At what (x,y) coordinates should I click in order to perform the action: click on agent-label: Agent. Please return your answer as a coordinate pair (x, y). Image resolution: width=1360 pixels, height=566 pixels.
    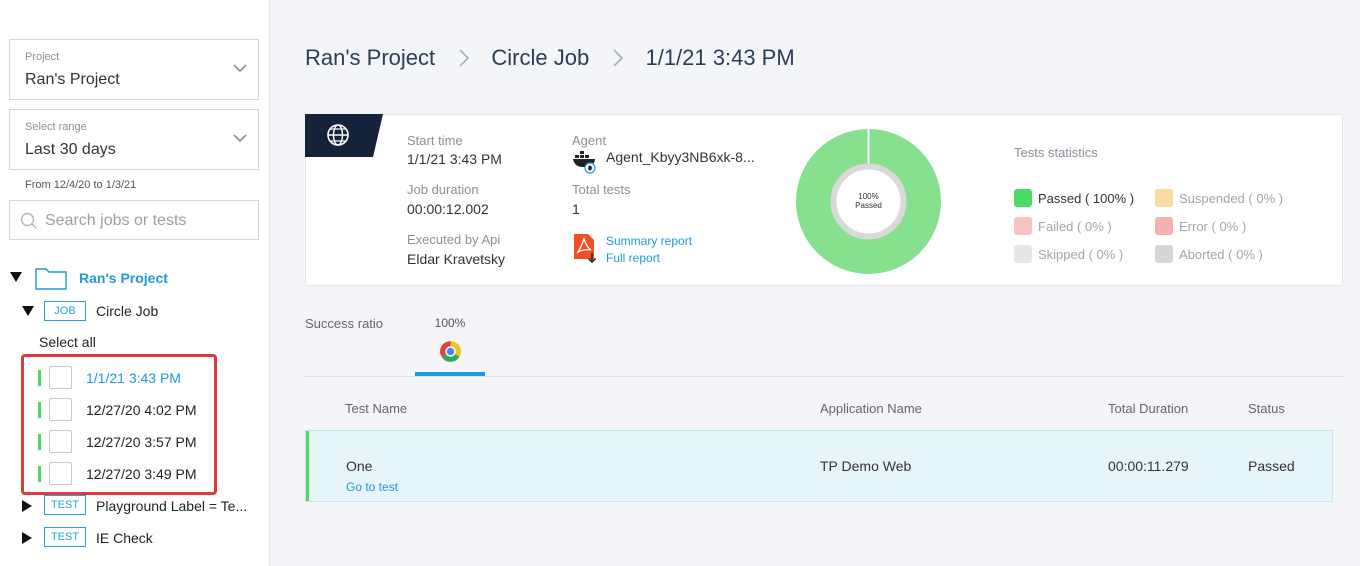
    Looking at the image, I should click on (589, 140).